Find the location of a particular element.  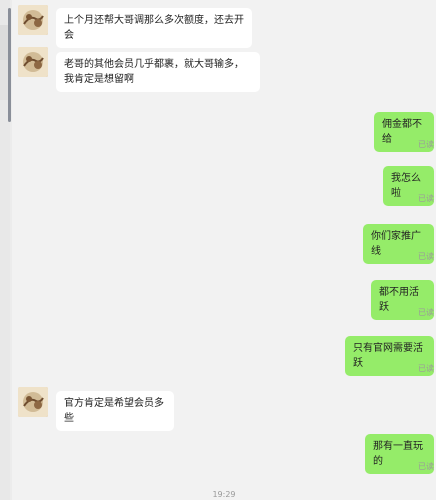

message-row: 只有官网需要活跃 已读 is located at coordinates (224, 355).